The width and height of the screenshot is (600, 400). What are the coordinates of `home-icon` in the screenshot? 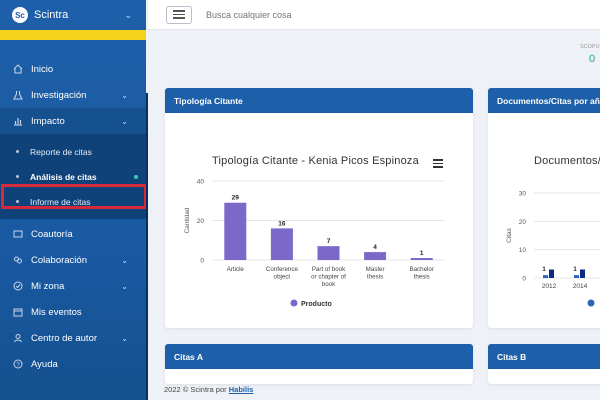 It's located at (18, 69).